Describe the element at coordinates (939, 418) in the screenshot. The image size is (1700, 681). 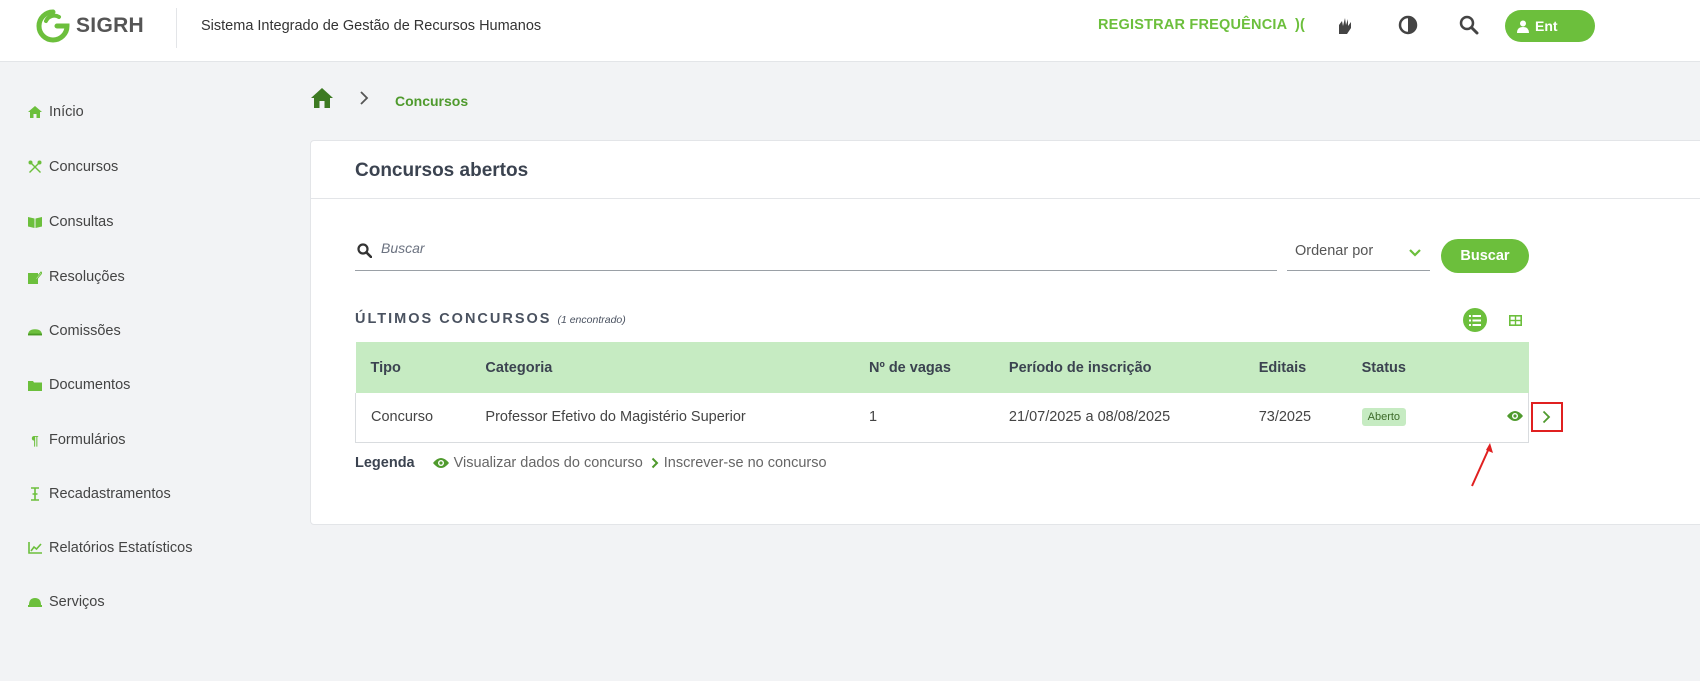
I see `cell-vagas: 1` at that location.